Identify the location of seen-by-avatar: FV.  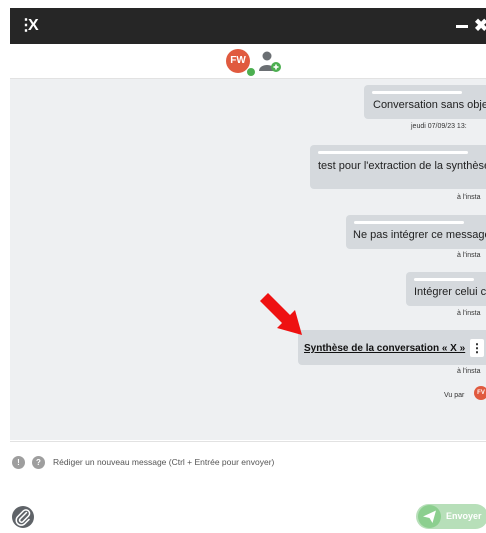
(480, 393).